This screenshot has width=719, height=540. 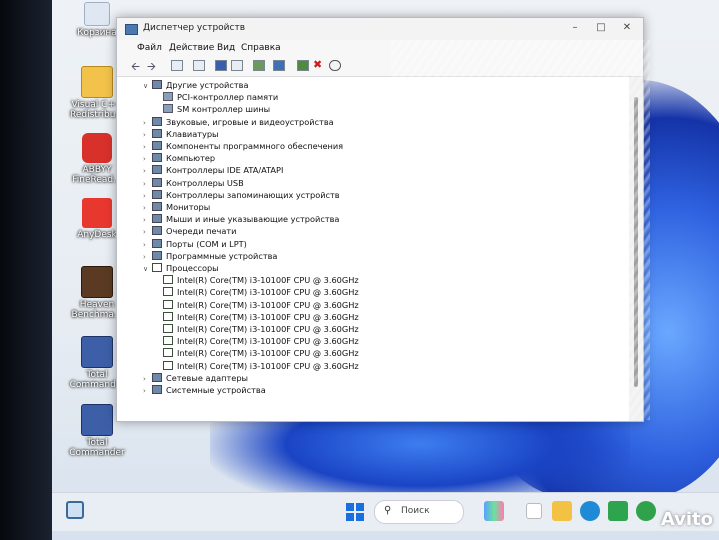 I want to click on scrollbar, so click(x=636, y=249).